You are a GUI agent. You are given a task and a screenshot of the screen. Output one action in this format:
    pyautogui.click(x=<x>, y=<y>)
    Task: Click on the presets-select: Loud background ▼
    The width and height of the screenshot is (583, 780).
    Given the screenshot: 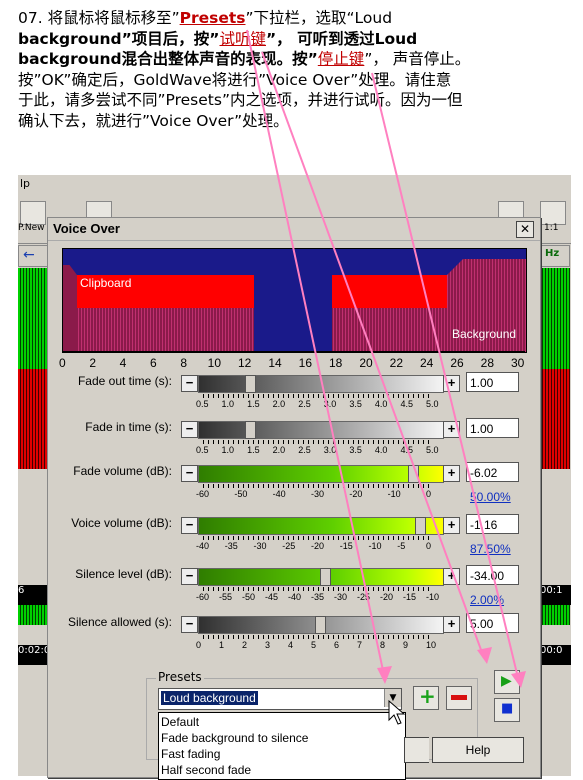 What is the action you would take?
    pyautogui.click(x=280, y=699)
    